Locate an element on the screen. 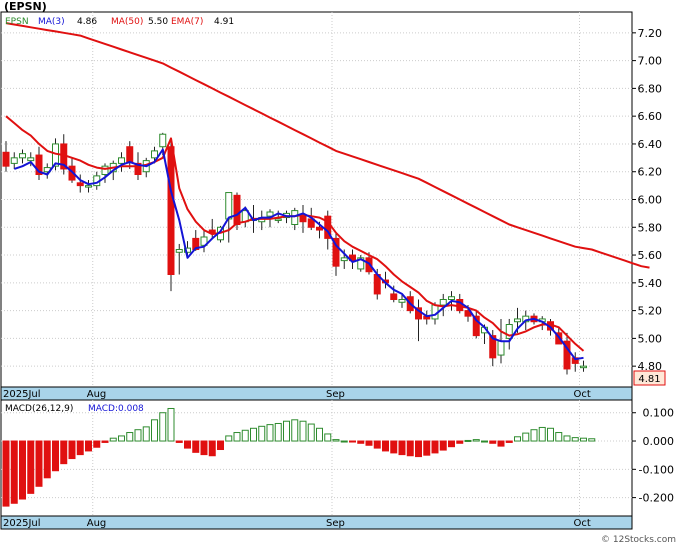 The height and width of the screenshot is (546, 680). macd-y-tick-label: 0.000 is located at coordinates (659, 441).